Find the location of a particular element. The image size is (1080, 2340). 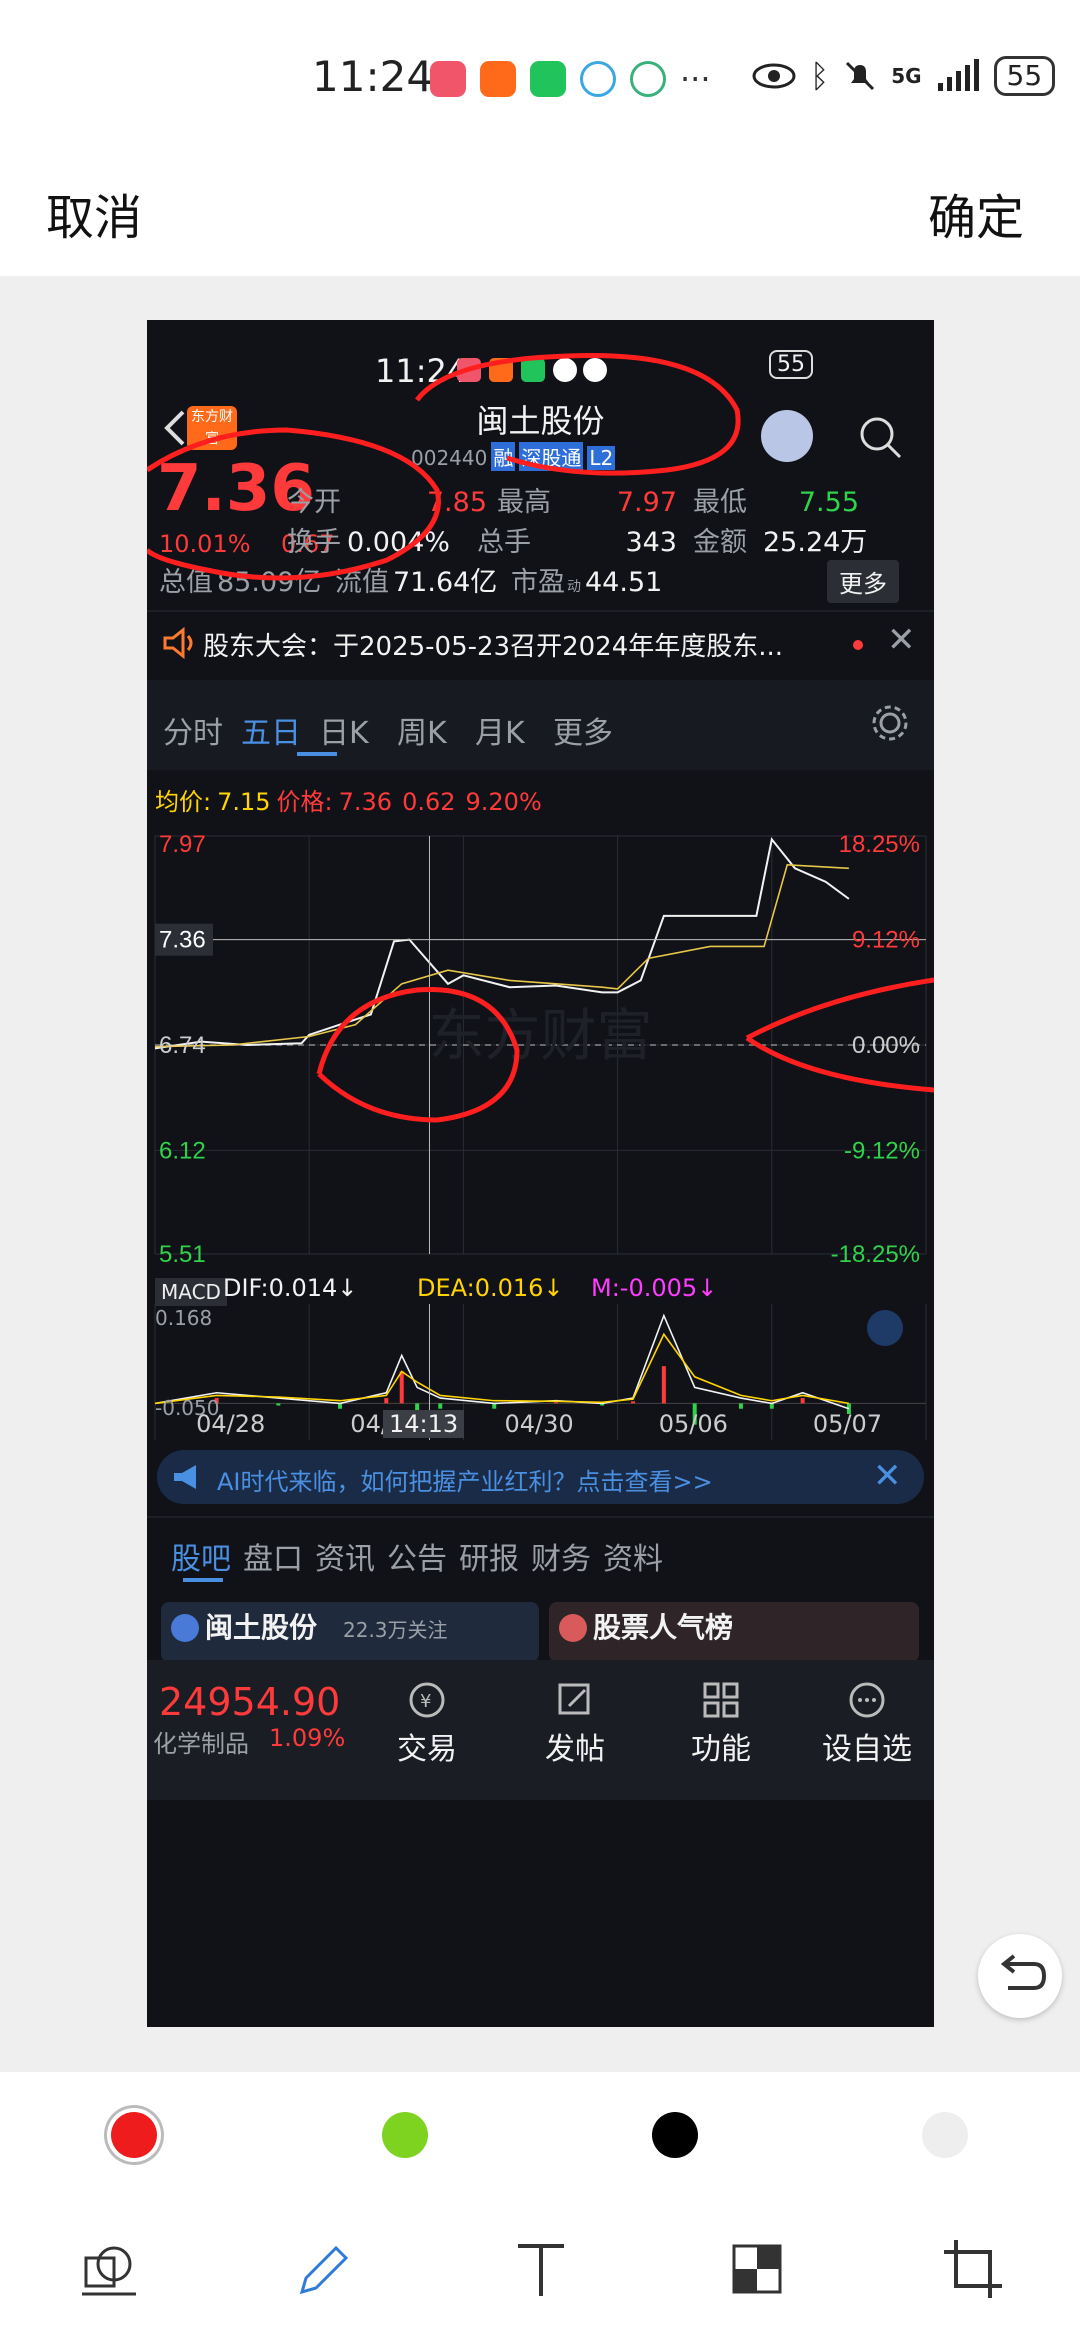

mail-app-icon is located at coordinates (498, 79).